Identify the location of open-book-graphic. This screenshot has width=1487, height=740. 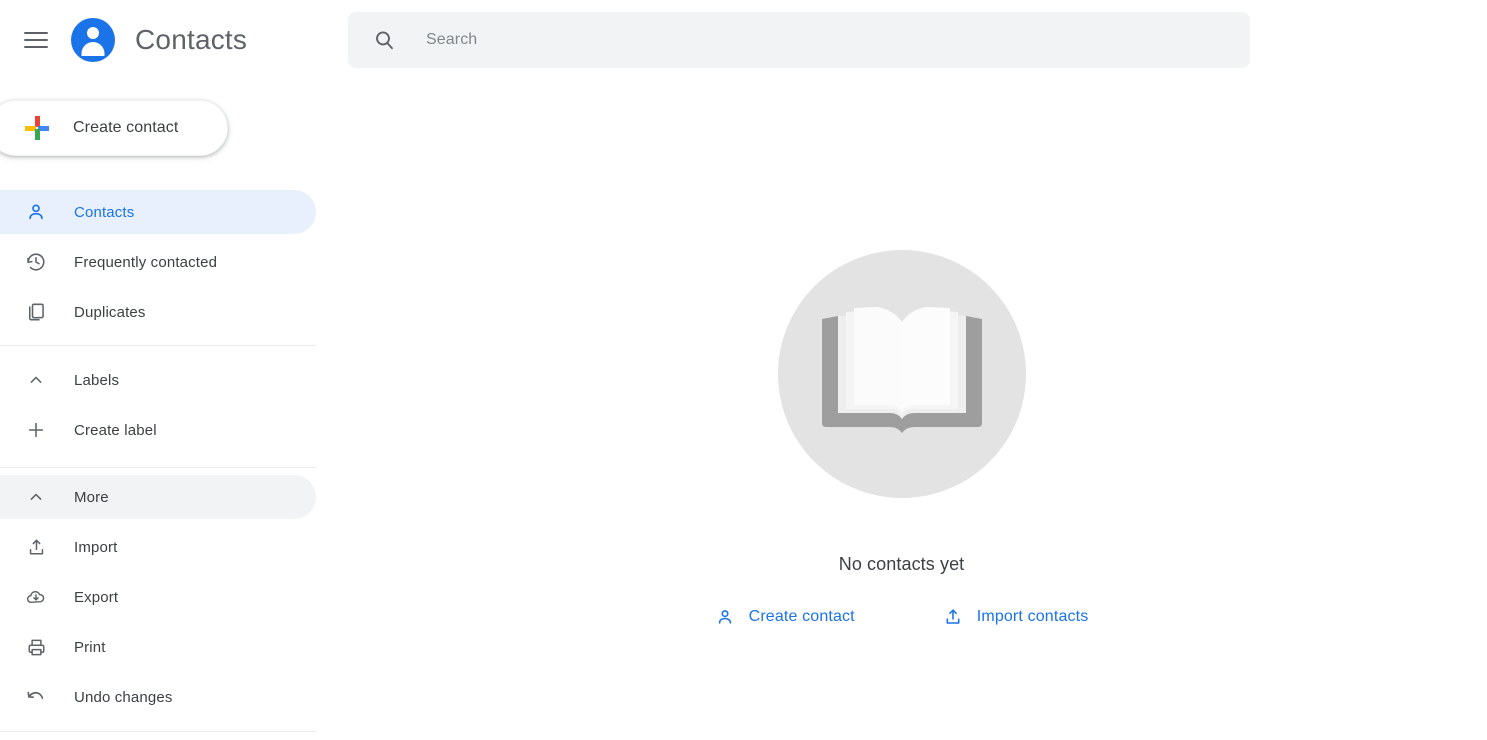
(901, 370).